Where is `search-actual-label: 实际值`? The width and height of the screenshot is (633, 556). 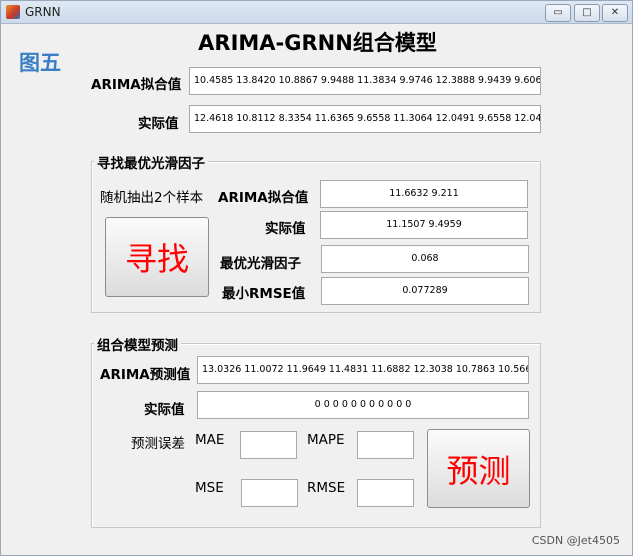 search-actual-label: 实际值 is located at coordinates (285, 229).